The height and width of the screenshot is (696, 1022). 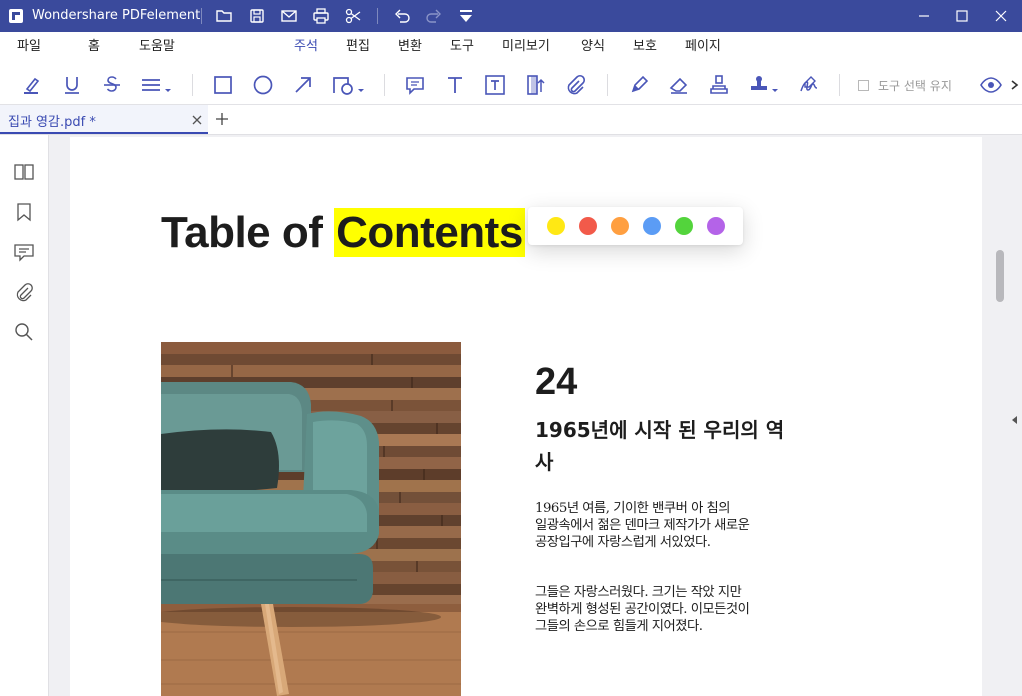 What do you see at coordinates (257, 16) in the screenshot?
I see `save-icon` at bounding box center [257, 16].